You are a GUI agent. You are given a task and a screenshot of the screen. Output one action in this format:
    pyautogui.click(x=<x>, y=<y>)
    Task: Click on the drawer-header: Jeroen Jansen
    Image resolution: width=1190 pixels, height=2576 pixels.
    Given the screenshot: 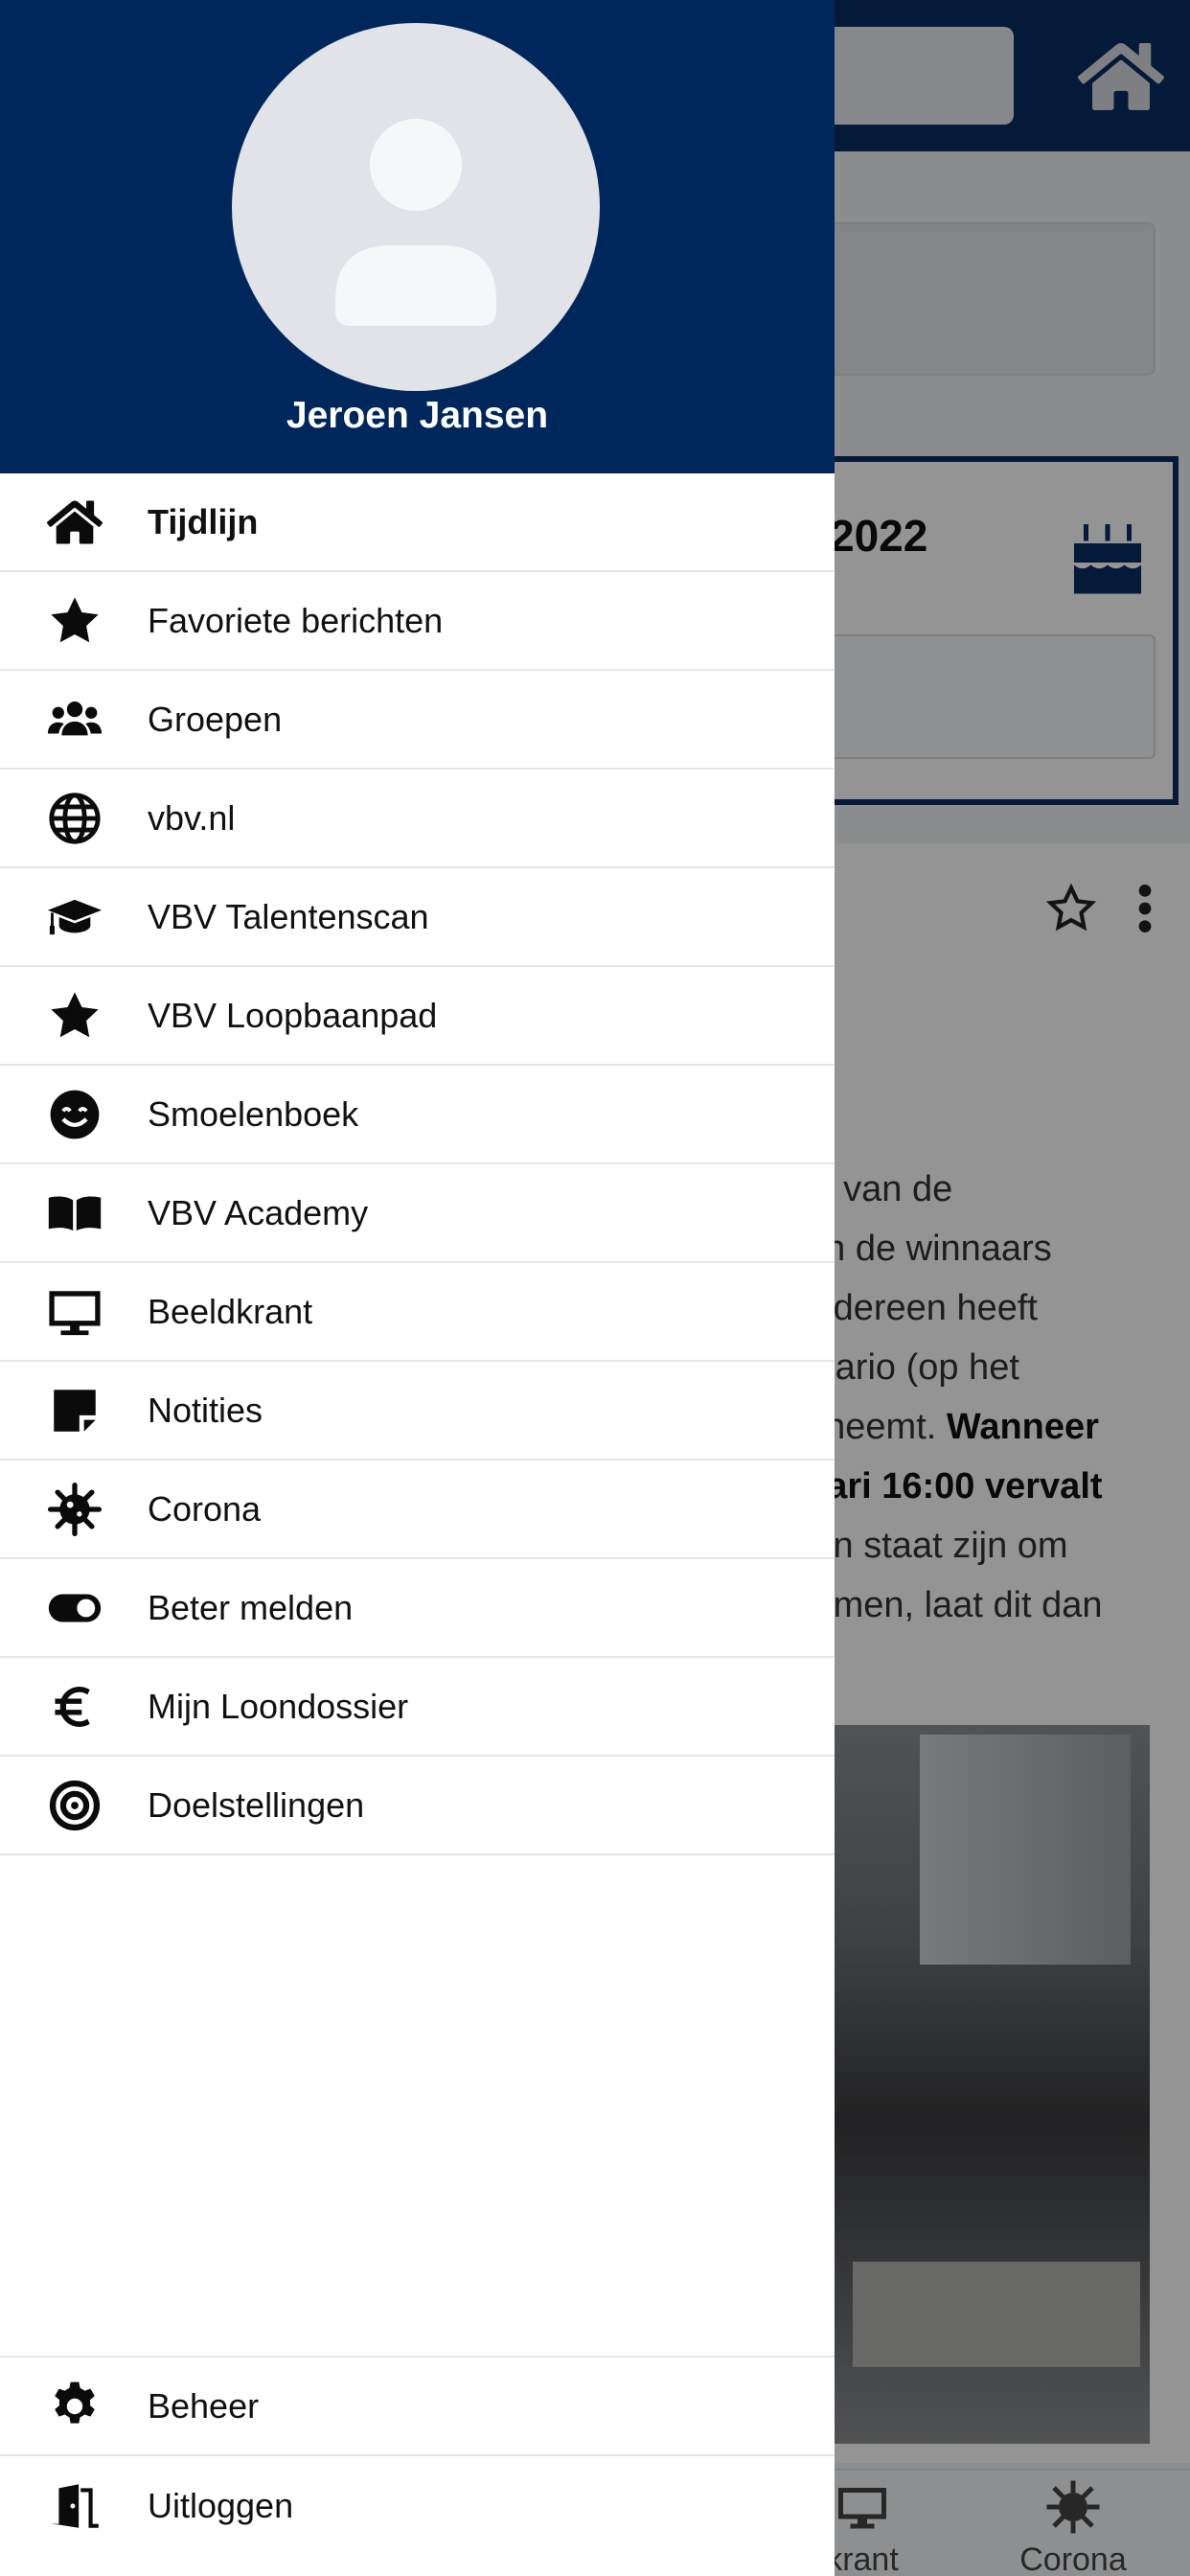 What is the action you would take?
    pyautogui.click(x=418, y=236)
    